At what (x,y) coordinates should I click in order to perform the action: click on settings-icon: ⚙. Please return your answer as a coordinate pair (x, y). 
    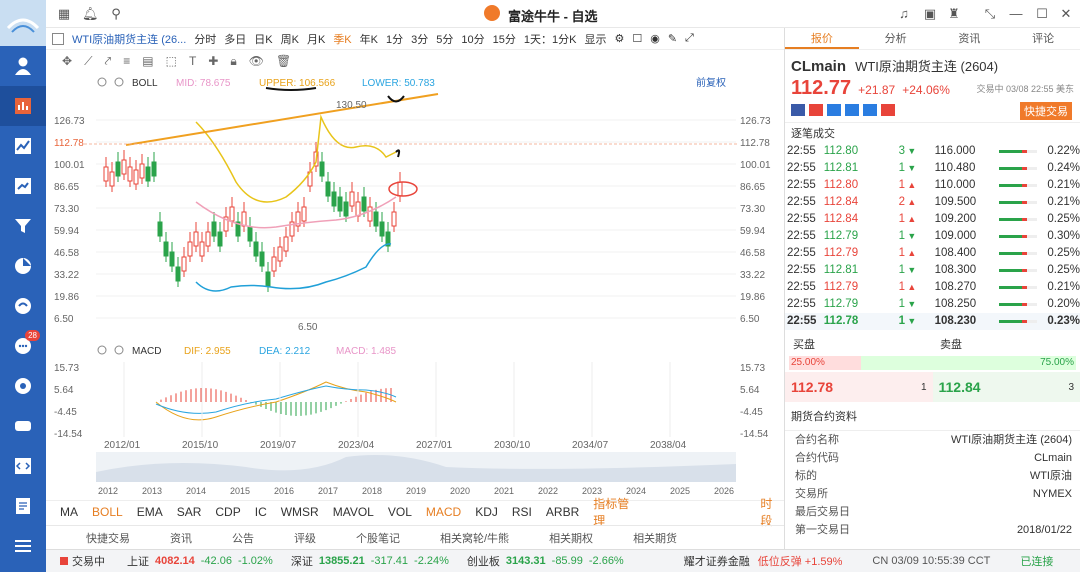
    Looking at the image, I should click on (619, 38).